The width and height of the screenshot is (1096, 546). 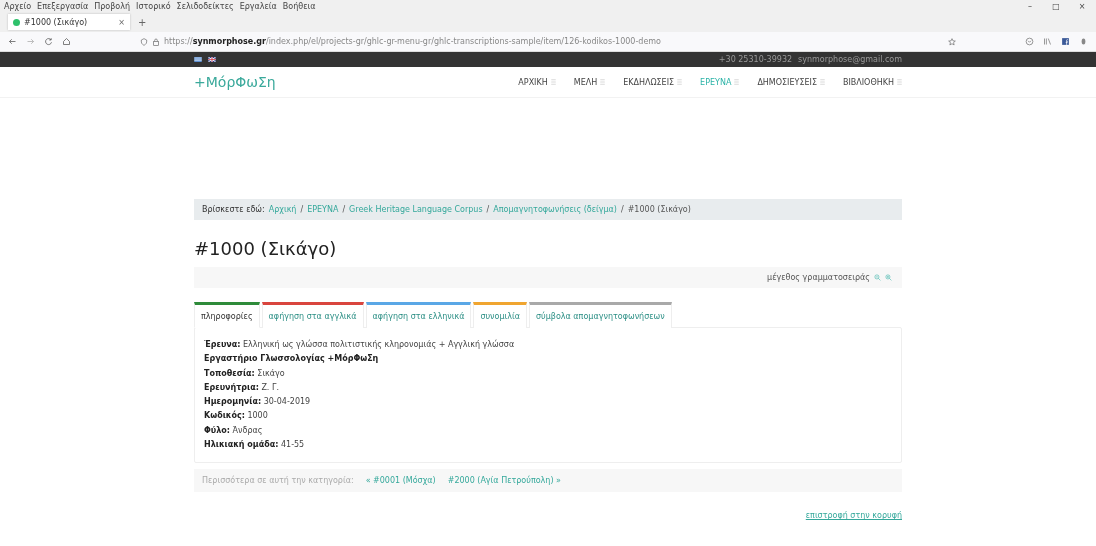 What do you see at coordinates (112, 6) in the screenshot?
I see `menu-item: Προβολή` at bounding box center [112, 6].